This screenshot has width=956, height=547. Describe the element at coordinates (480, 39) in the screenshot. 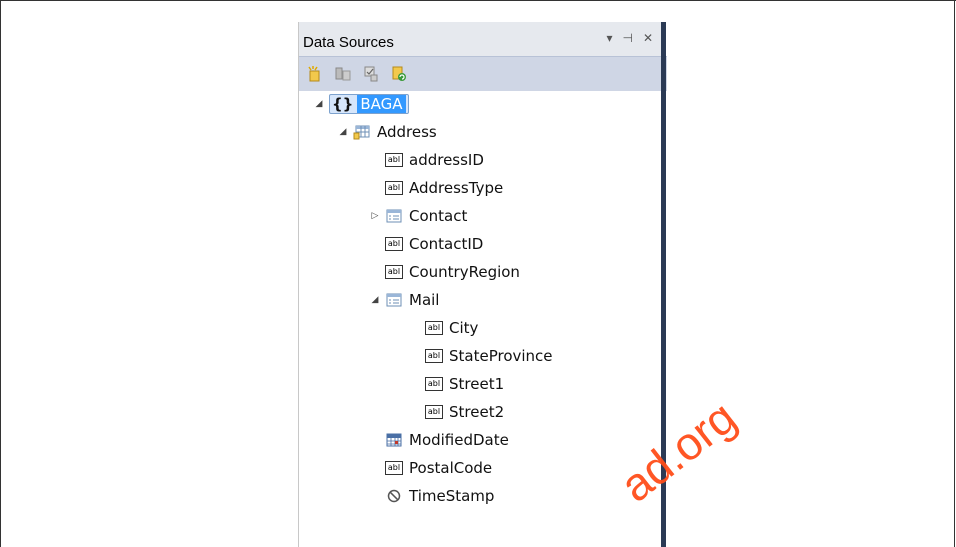

I see `panel-titlebar: Data Sources ▾ ⊣ ✕` at that location.